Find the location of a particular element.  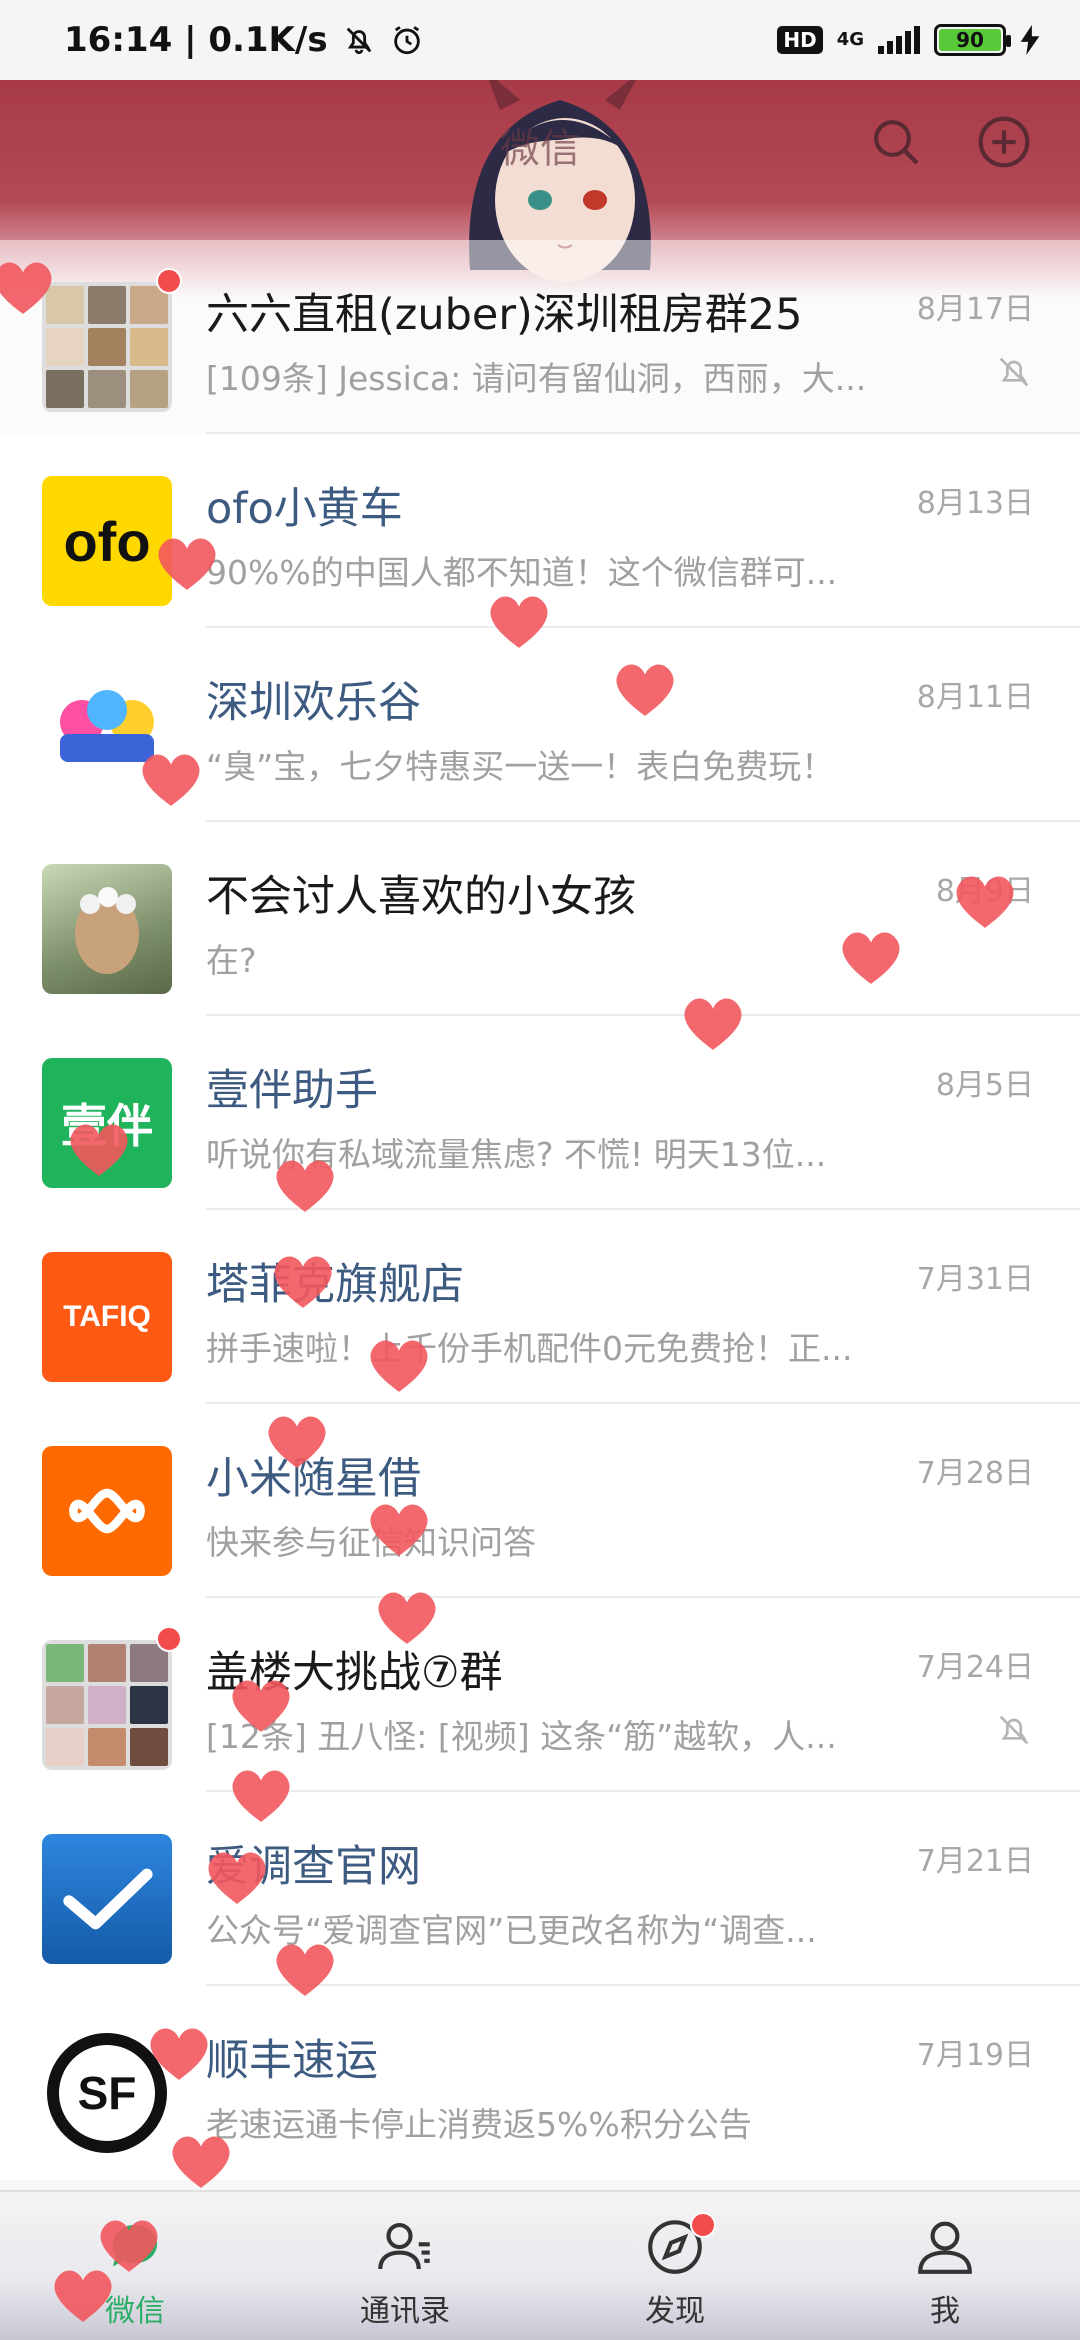

tab-label: 我 is located at coordinates (945, 2311).